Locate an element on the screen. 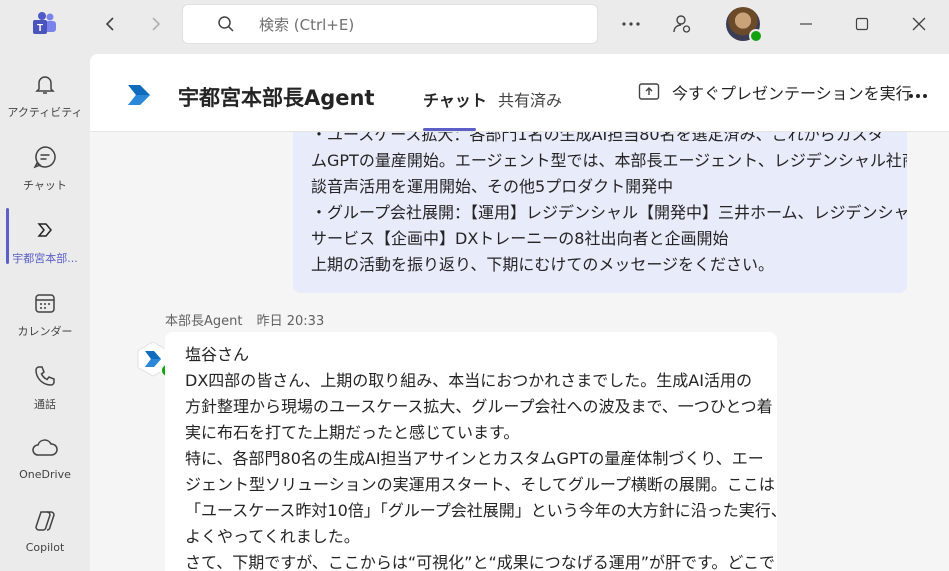 The width and height of the screenshot is (949, 571). active-tab-underline is located at coordinates (449, 129).